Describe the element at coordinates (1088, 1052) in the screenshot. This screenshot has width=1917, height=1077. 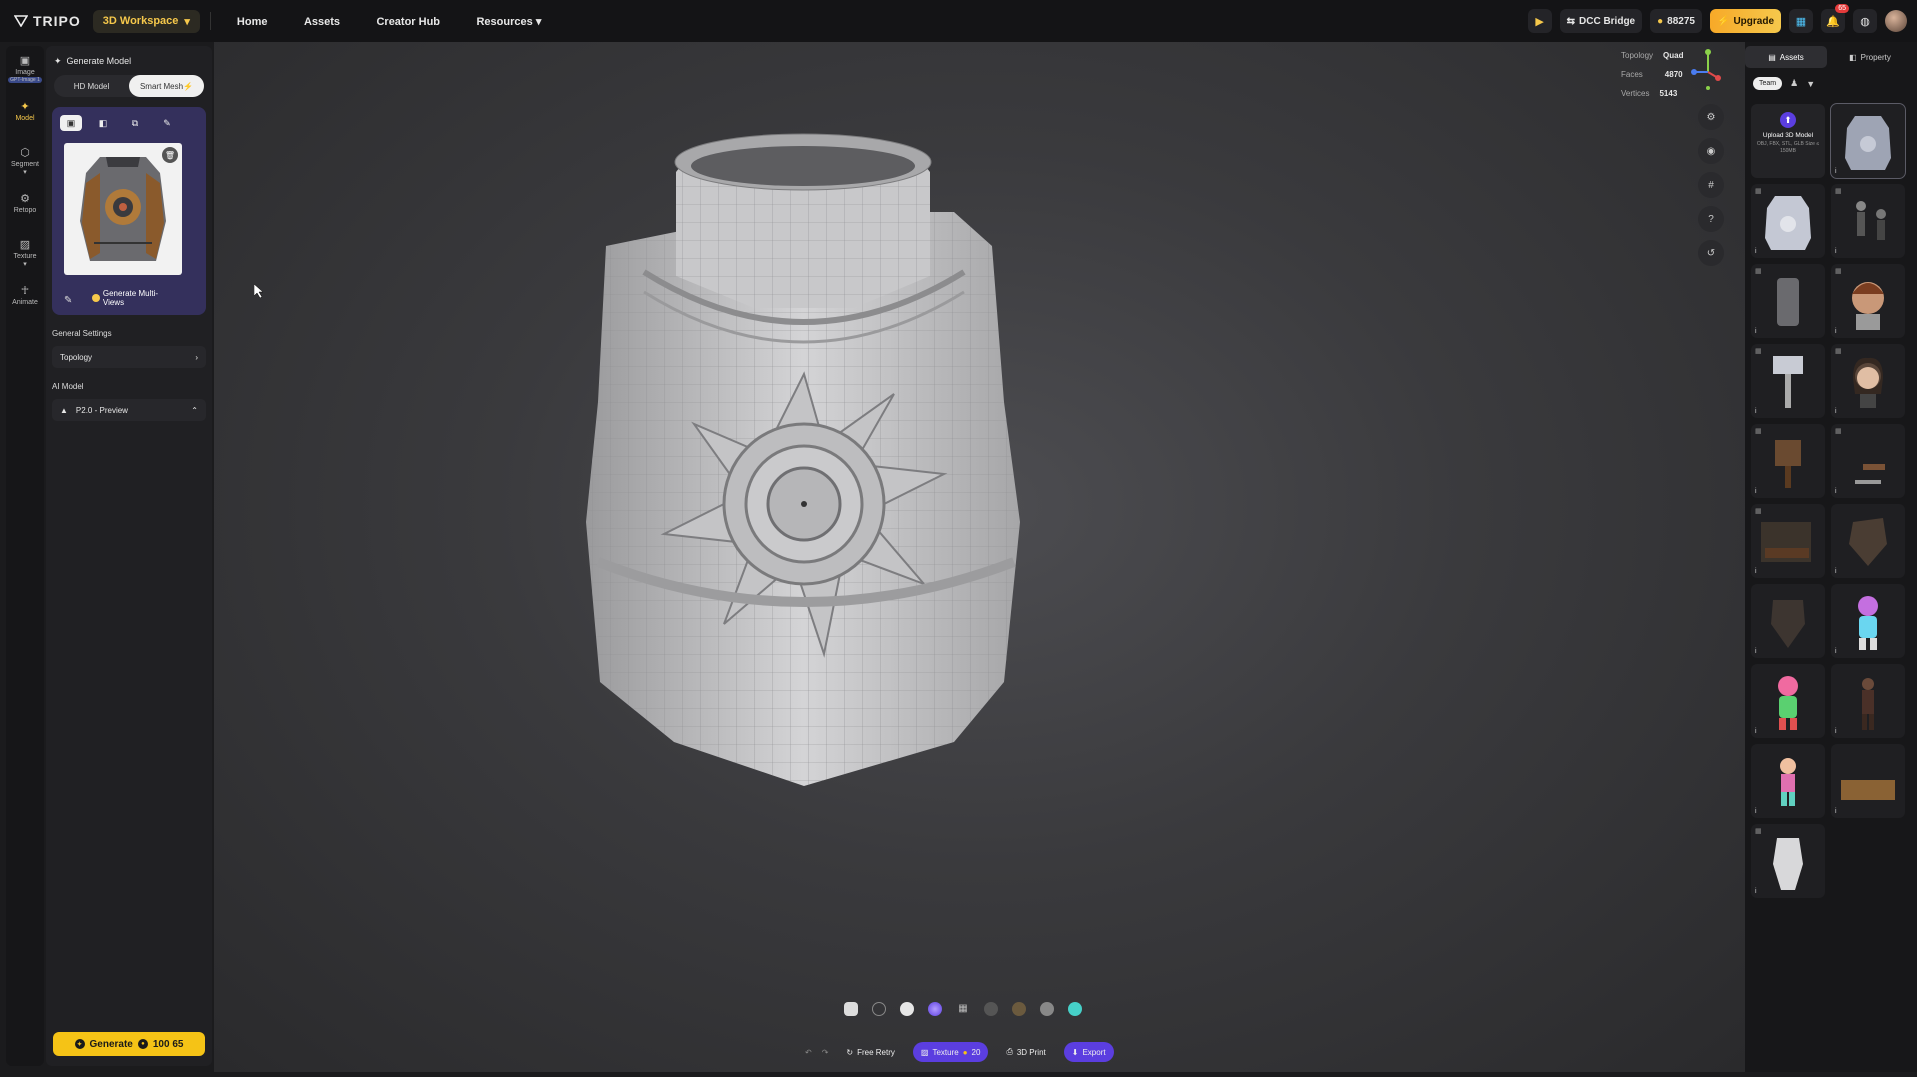
I see `export-button: ⬇ Export` at that location.